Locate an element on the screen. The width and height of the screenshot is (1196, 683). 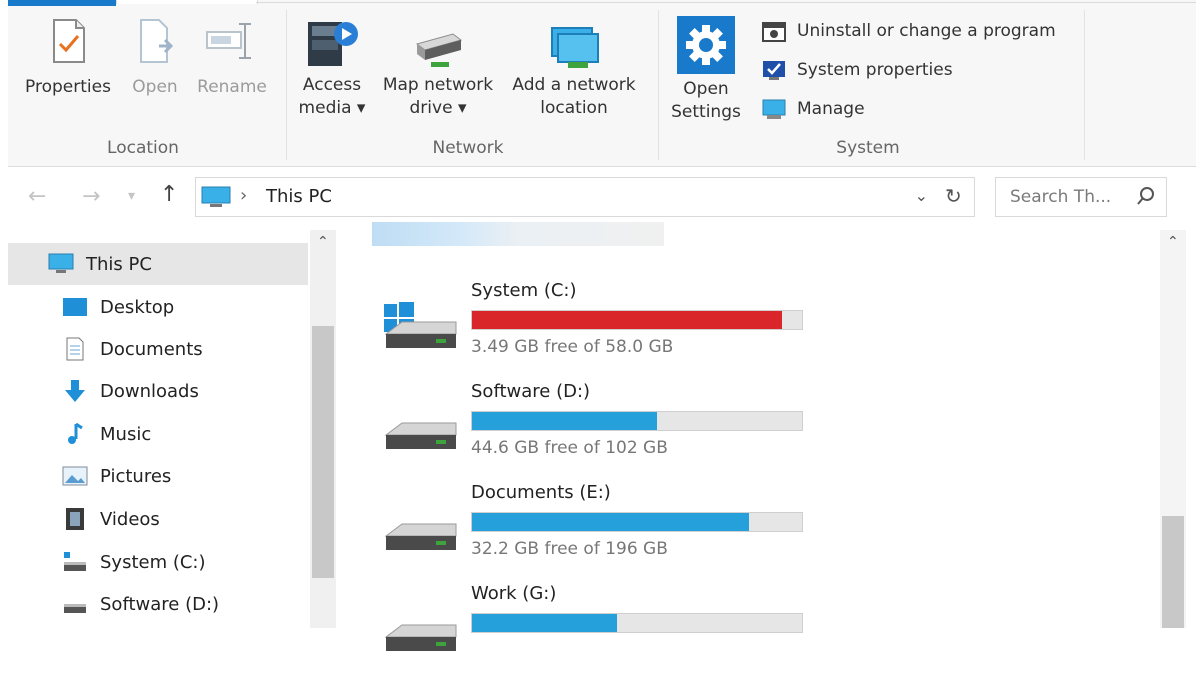
drive-free-space: 32.2 GB free of 196 GB is located at coordinates (569, 549).